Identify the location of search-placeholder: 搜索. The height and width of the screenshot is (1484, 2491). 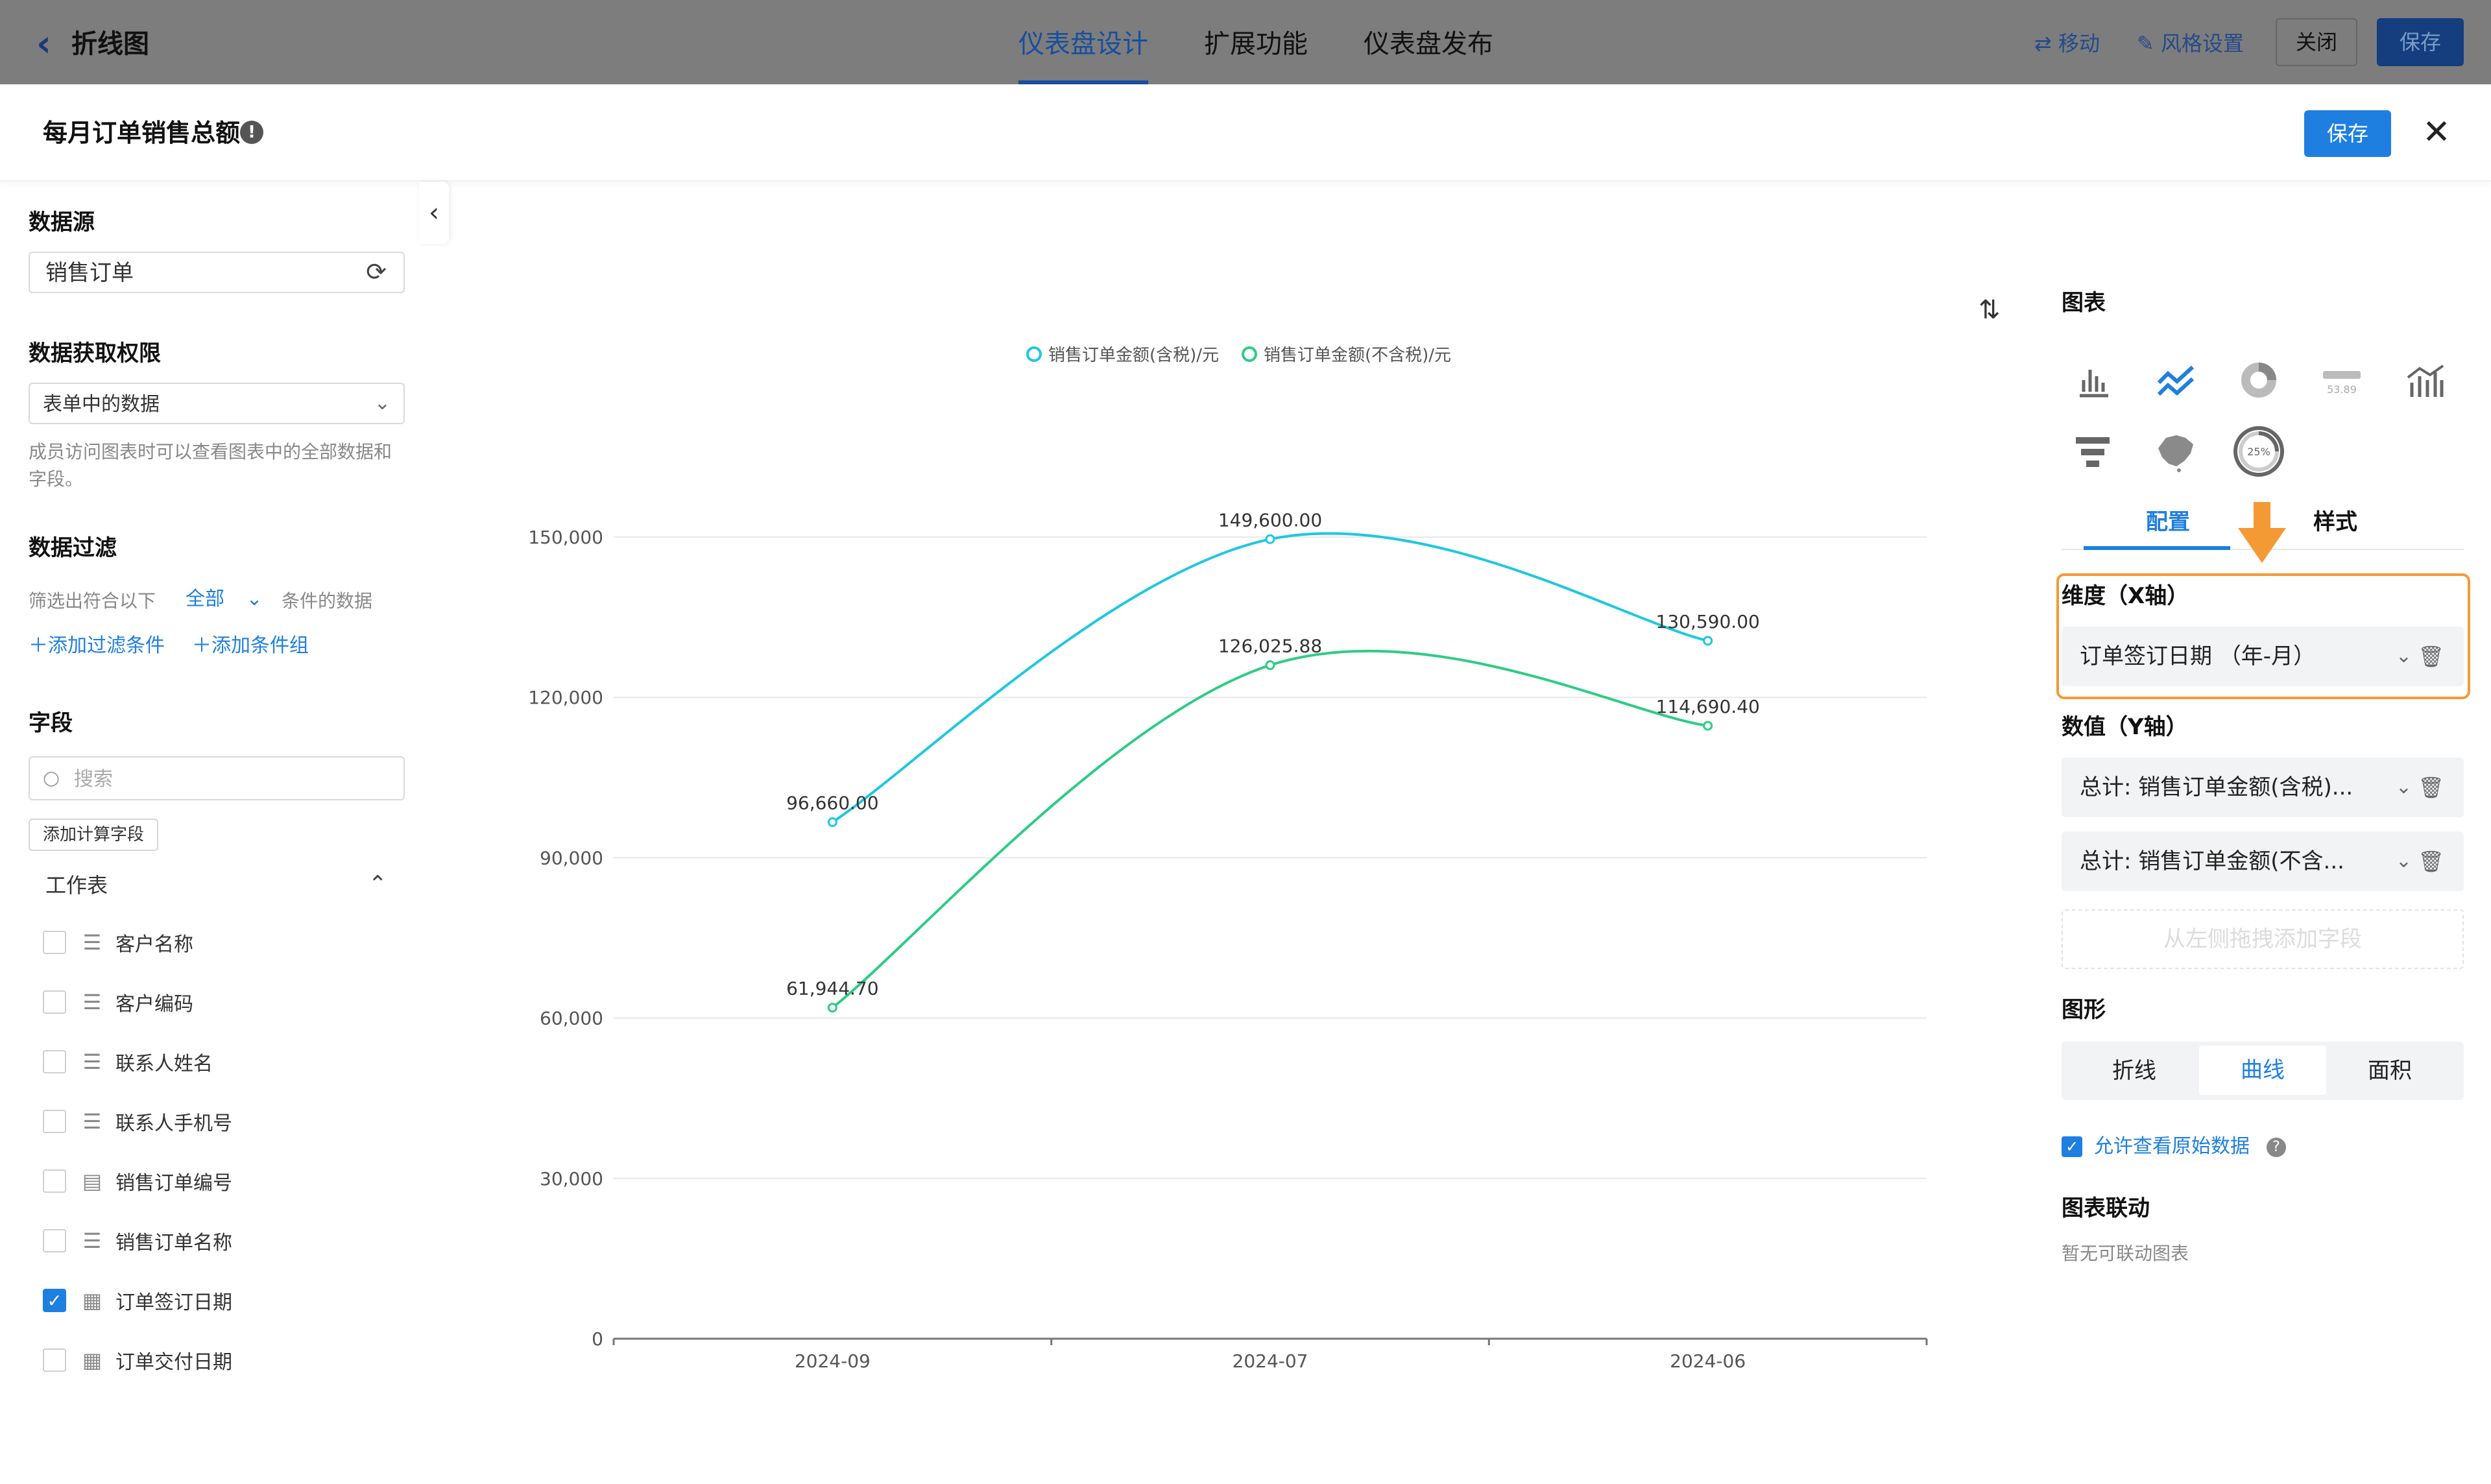
(93, 780).